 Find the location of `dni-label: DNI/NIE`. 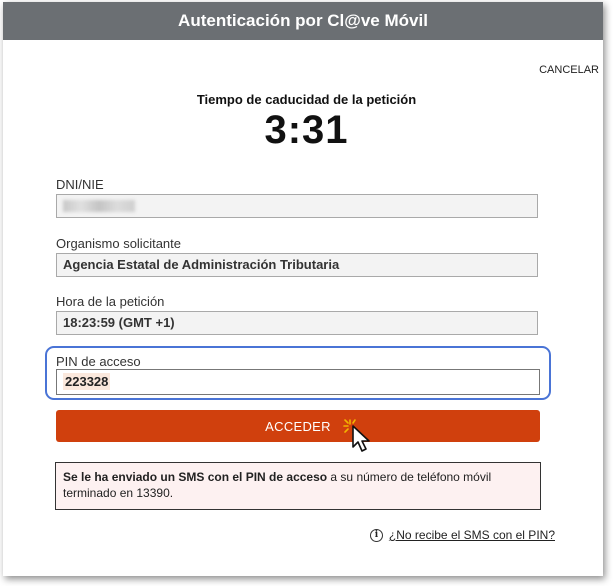

dni-label: DNI/NIE is located at coordinates (80, 184).